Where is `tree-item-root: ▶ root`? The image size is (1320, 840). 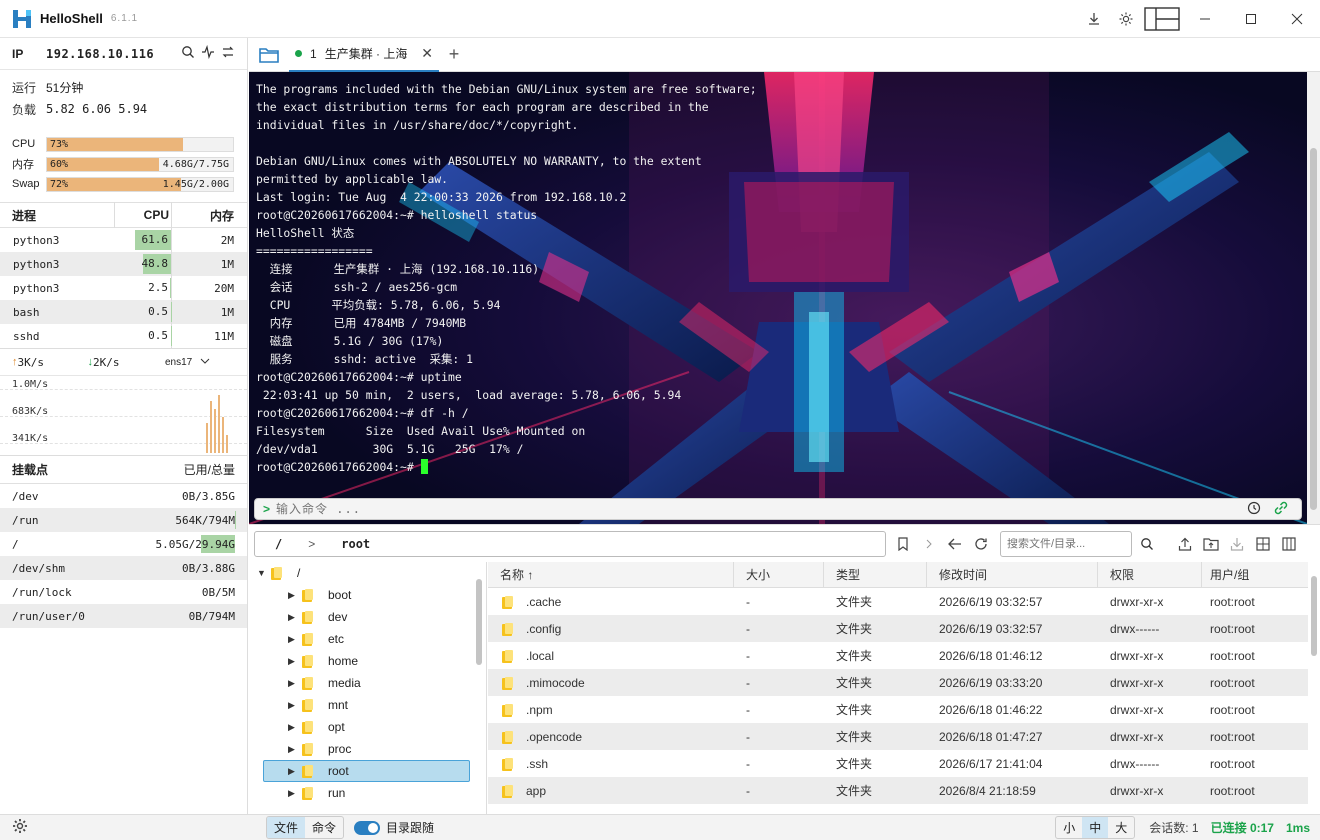 tree-item-root: ▶ root is located at coordinates (366, 771).